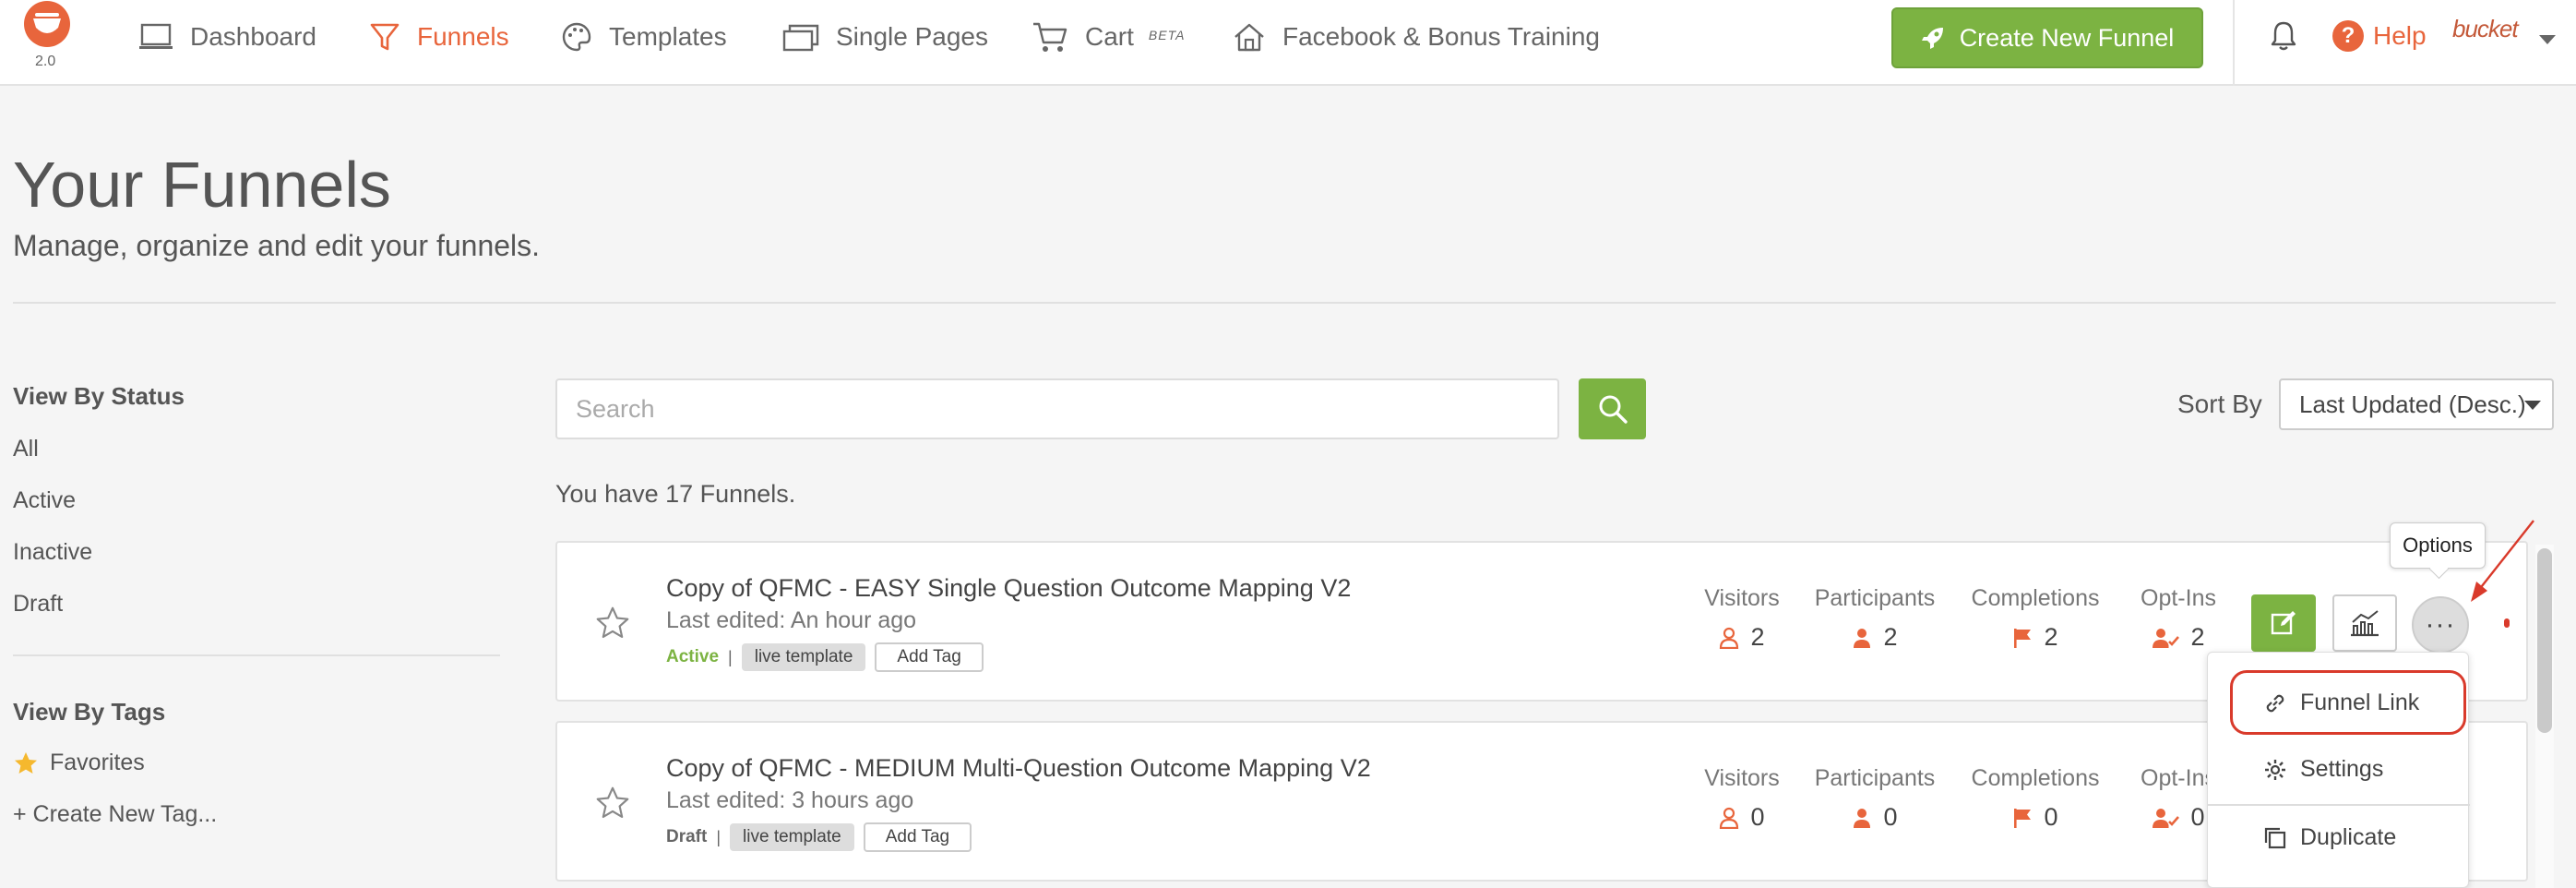  I want to click on rocket-icon, so click(1932, 38).